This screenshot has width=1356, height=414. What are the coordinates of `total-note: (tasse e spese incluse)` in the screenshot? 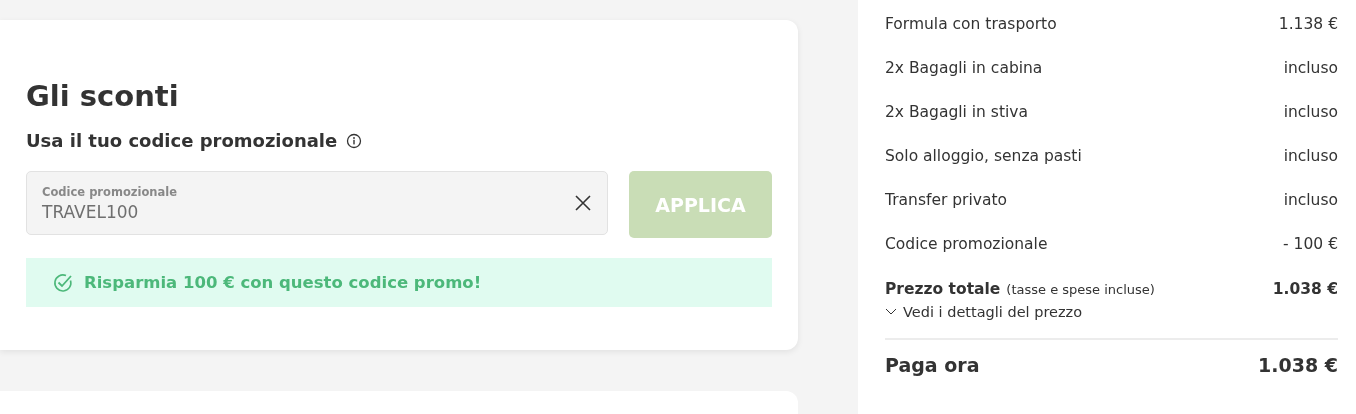 It's located at (1080, 289).